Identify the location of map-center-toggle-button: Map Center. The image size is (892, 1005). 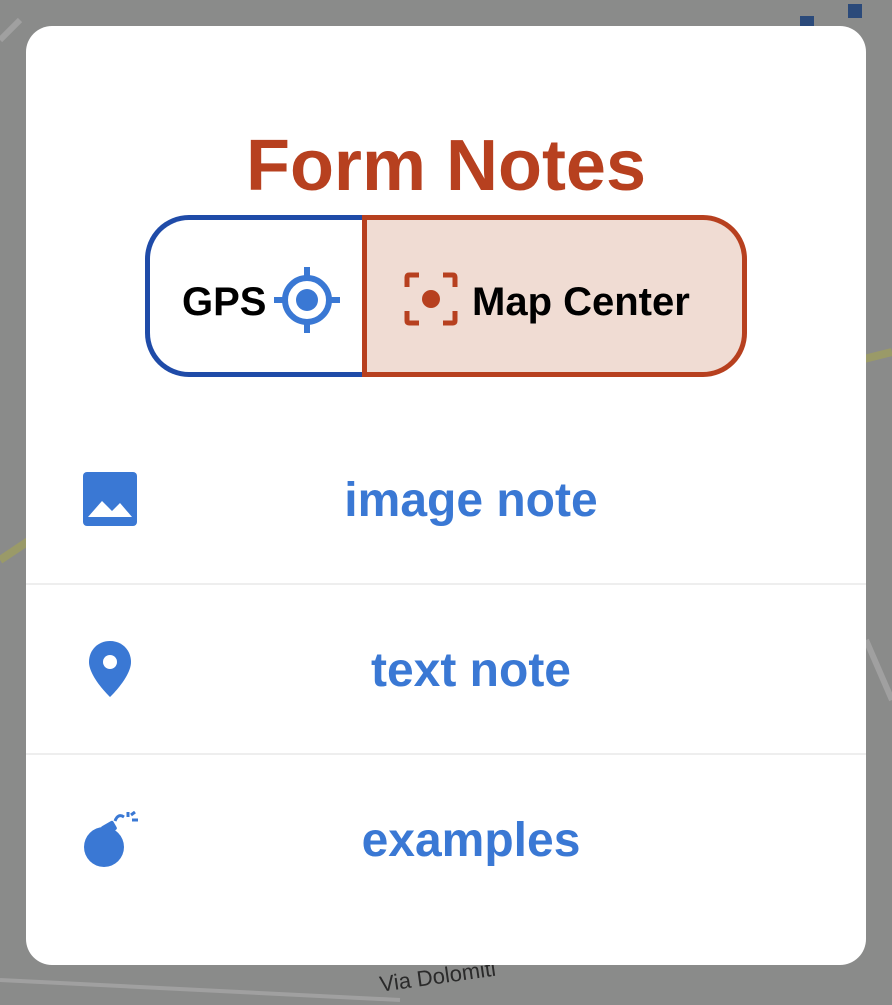
(554, 296).